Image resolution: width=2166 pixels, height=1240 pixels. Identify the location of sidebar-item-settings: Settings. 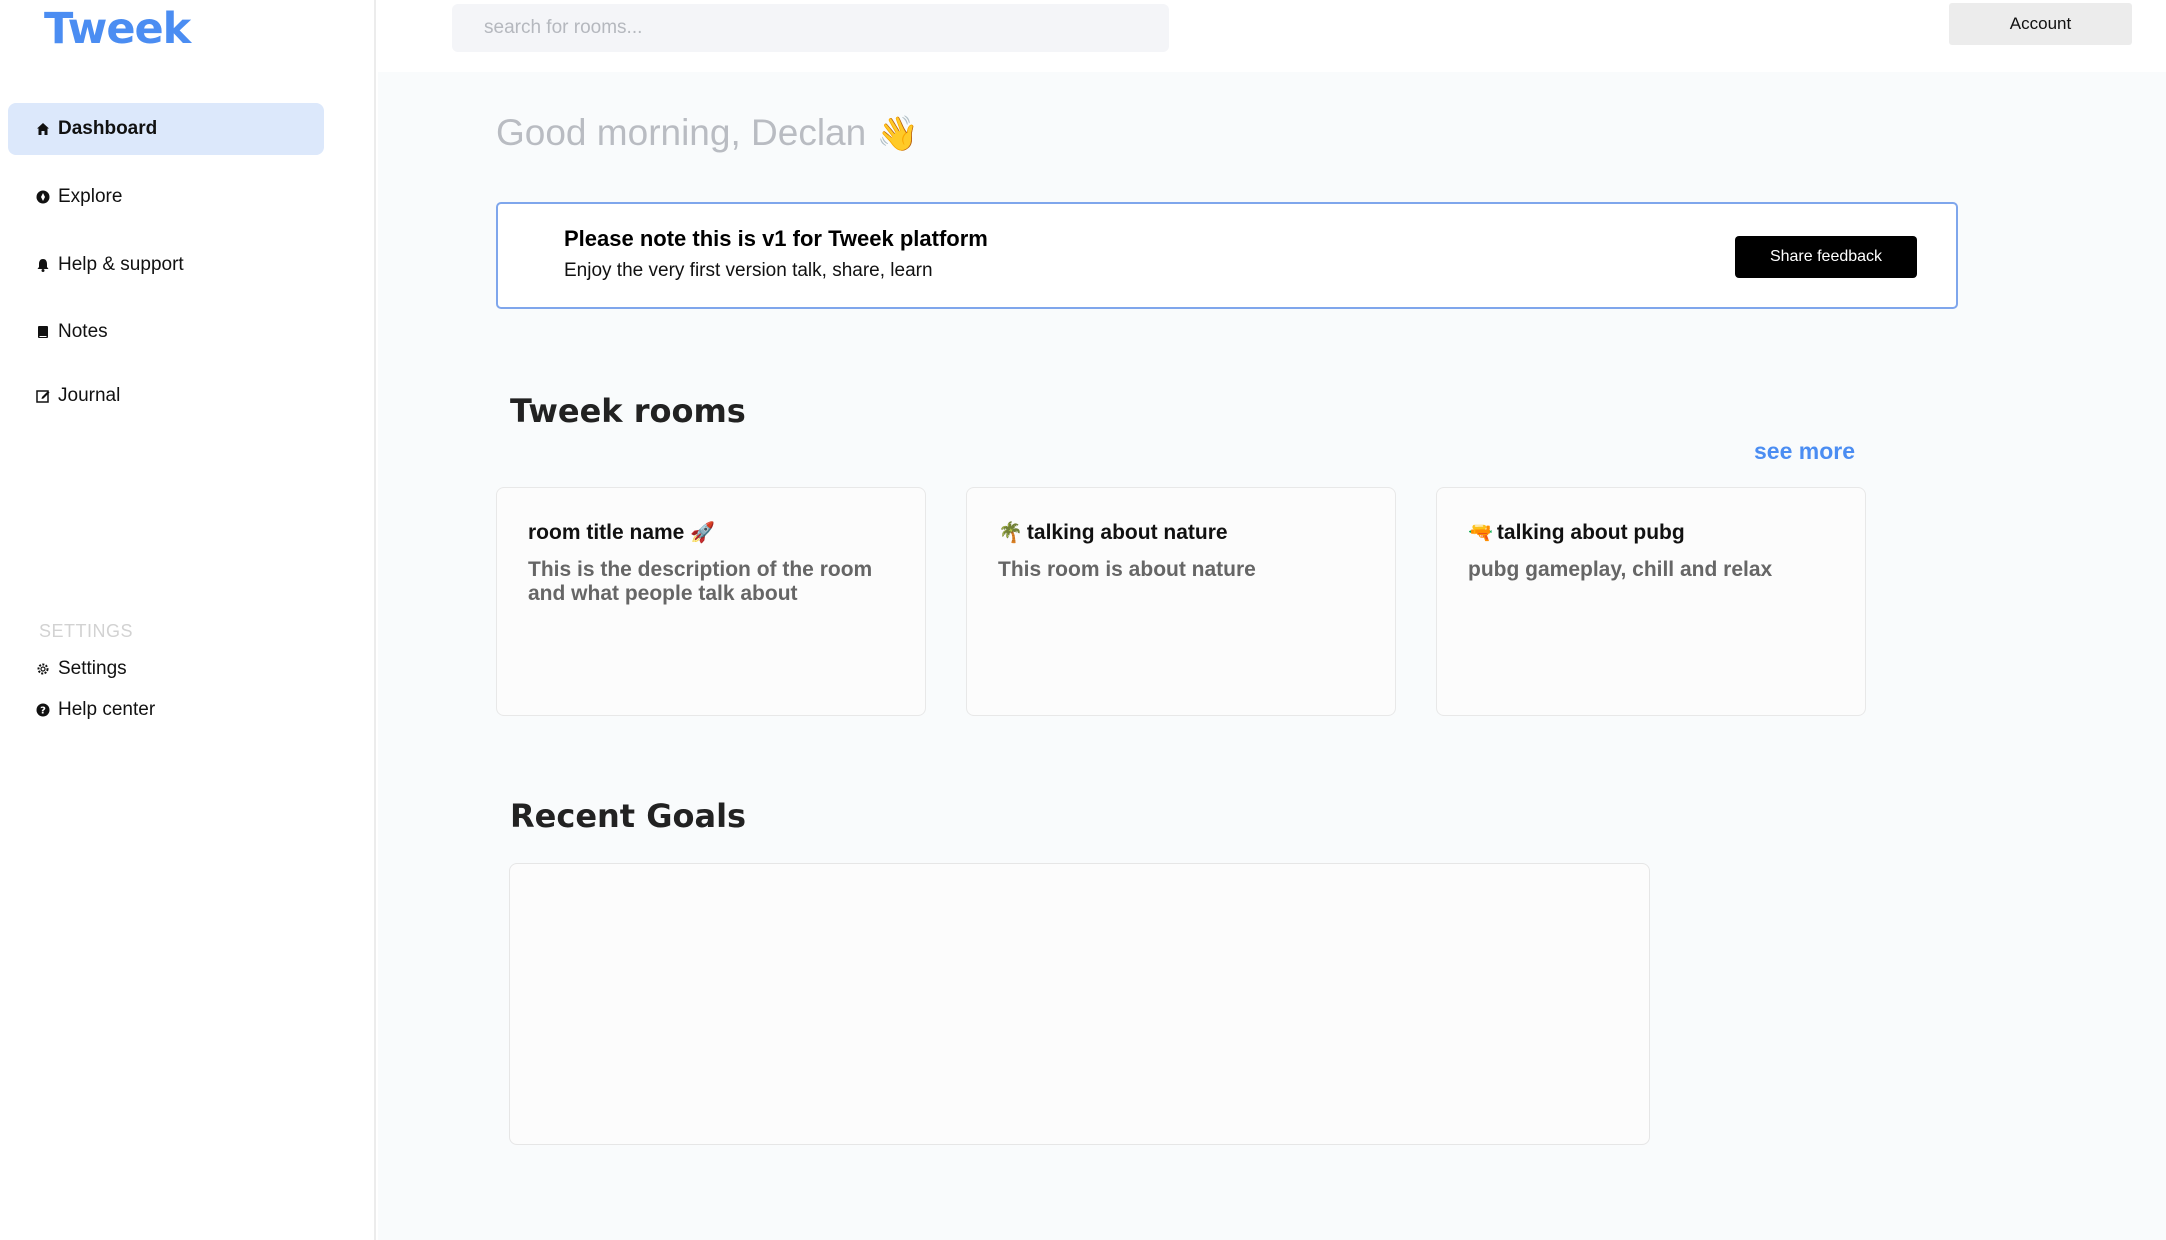
(81, 669).